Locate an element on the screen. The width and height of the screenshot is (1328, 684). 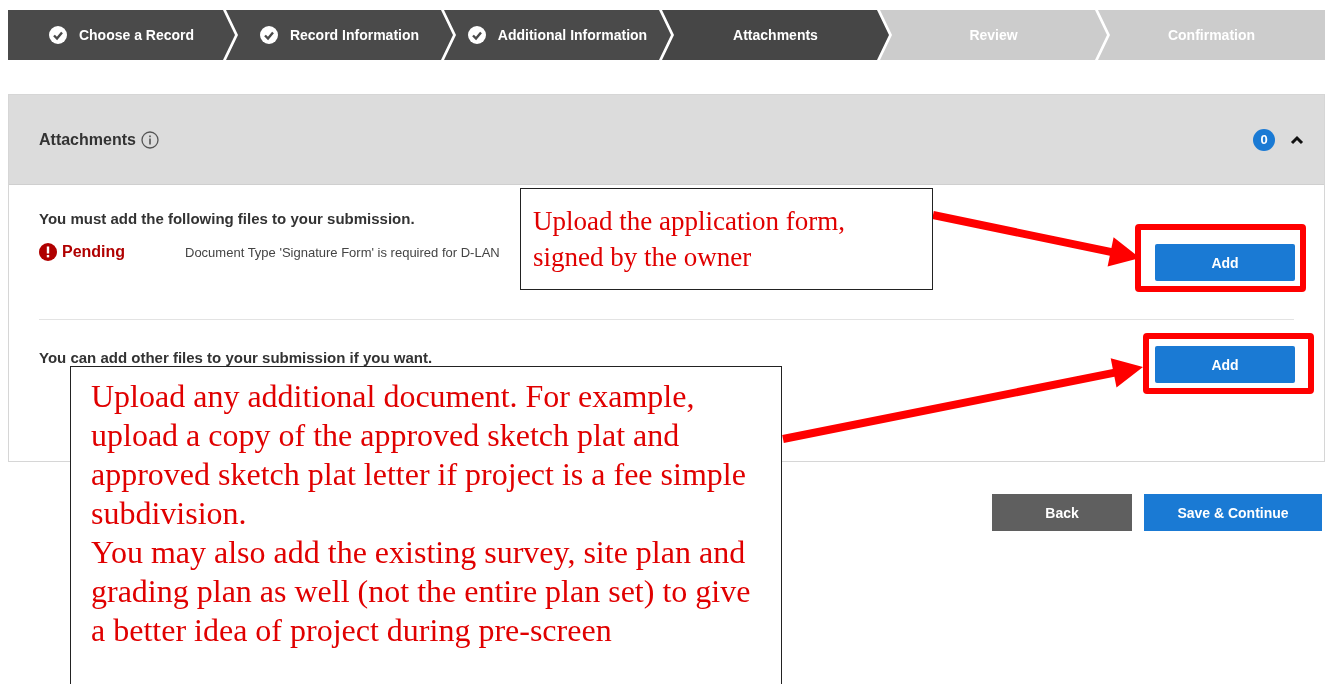
progress-step: Record Information is located at coordinates (339, 35).